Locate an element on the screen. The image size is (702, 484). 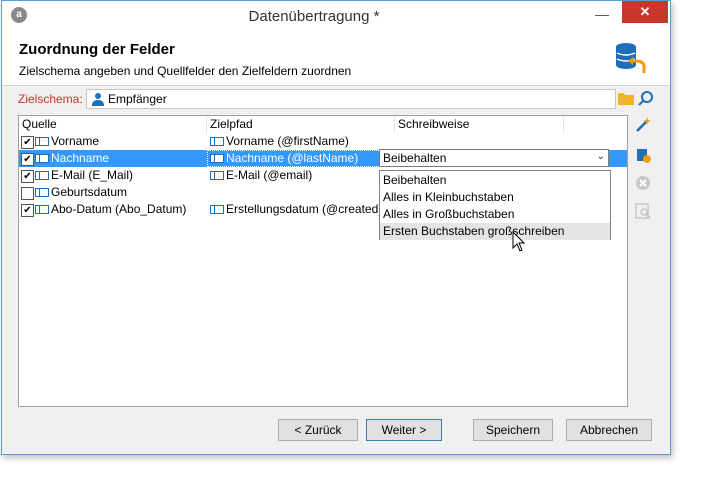
column-header-source: Quelle is located at coordinates (113, 124).